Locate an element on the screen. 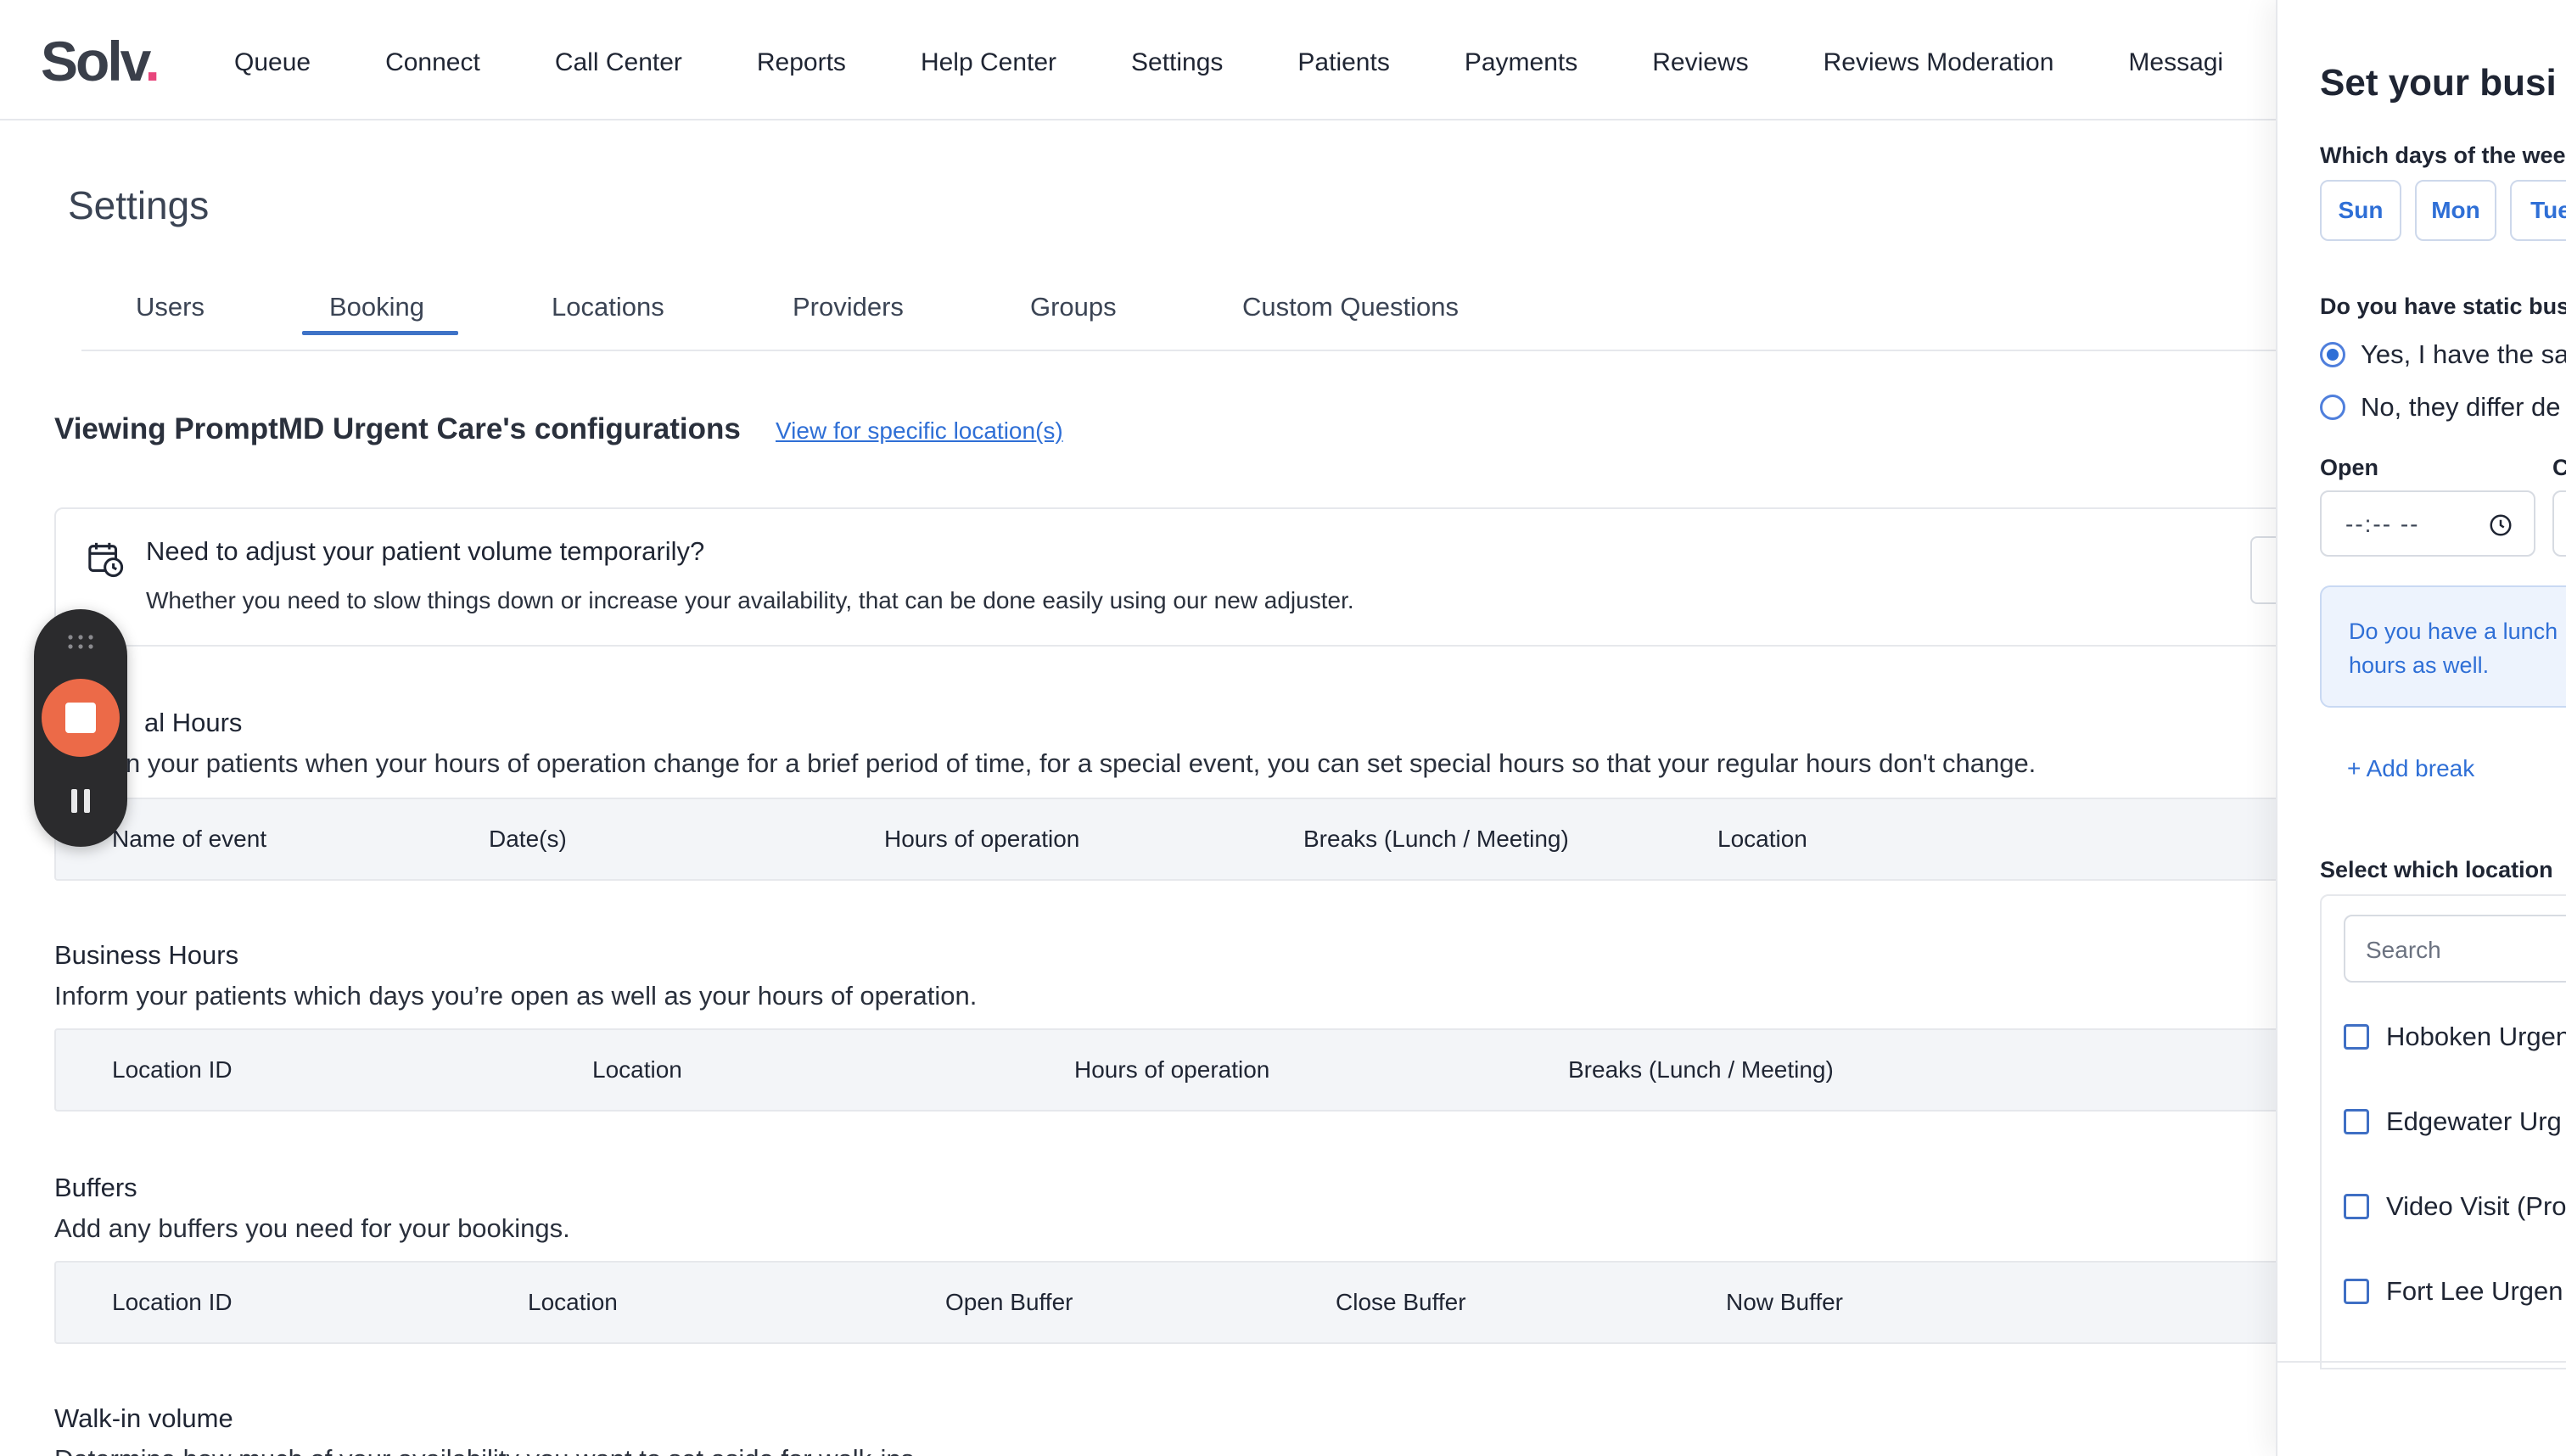  drawer-footer-divider is located at coordinates (2421, 1362).